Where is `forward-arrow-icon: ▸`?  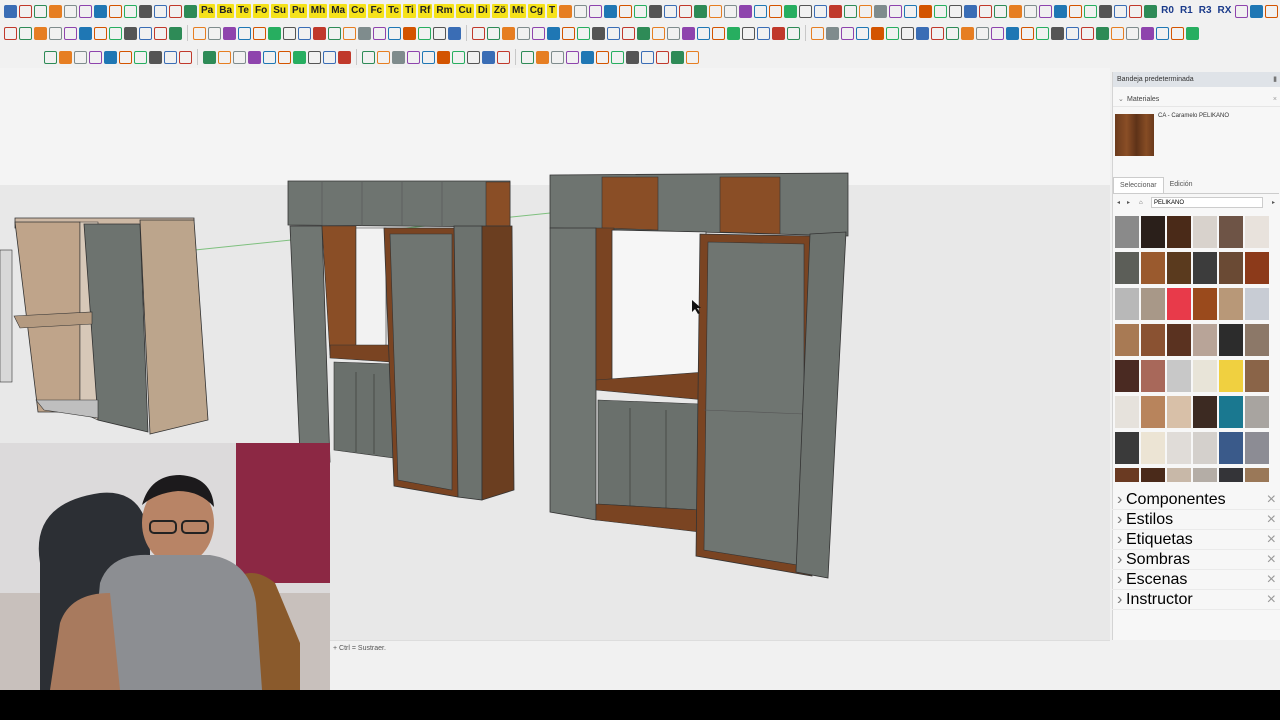 forward-arrow-icon: ▸ is located at coordinates (1128, 203).